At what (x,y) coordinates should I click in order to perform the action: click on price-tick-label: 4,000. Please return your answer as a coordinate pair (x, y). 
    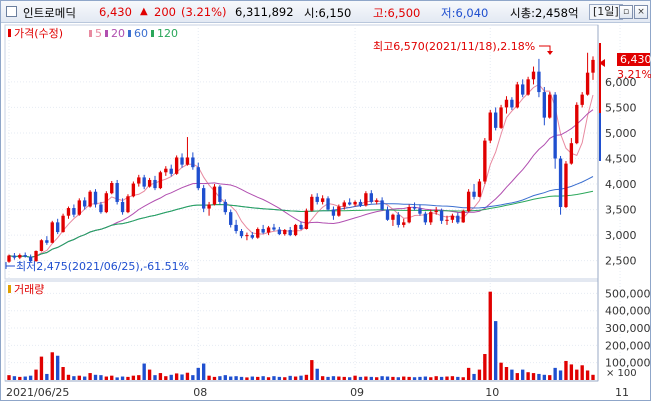
    Looking at the image, I should click on (621, 184).